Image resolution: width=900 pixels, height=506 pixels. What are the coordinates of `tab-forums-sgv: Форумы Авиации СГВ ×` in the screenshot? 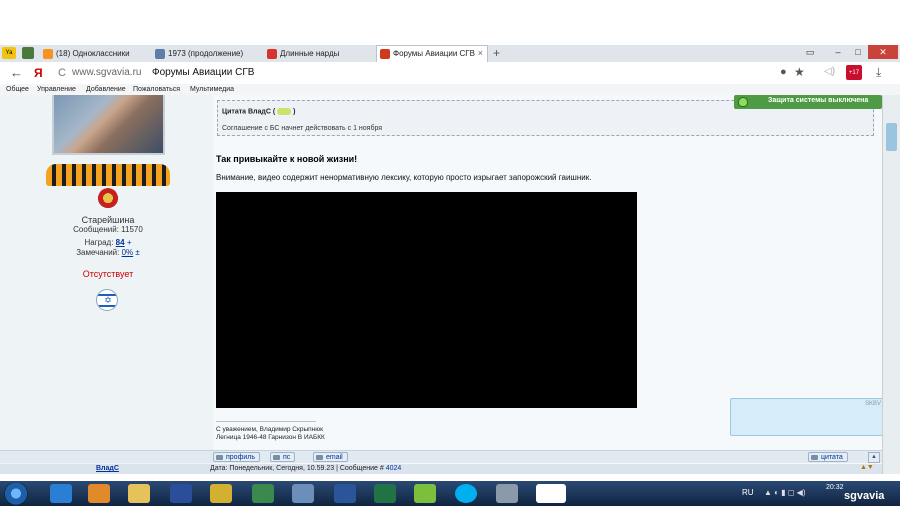 It's located at (432, 54).